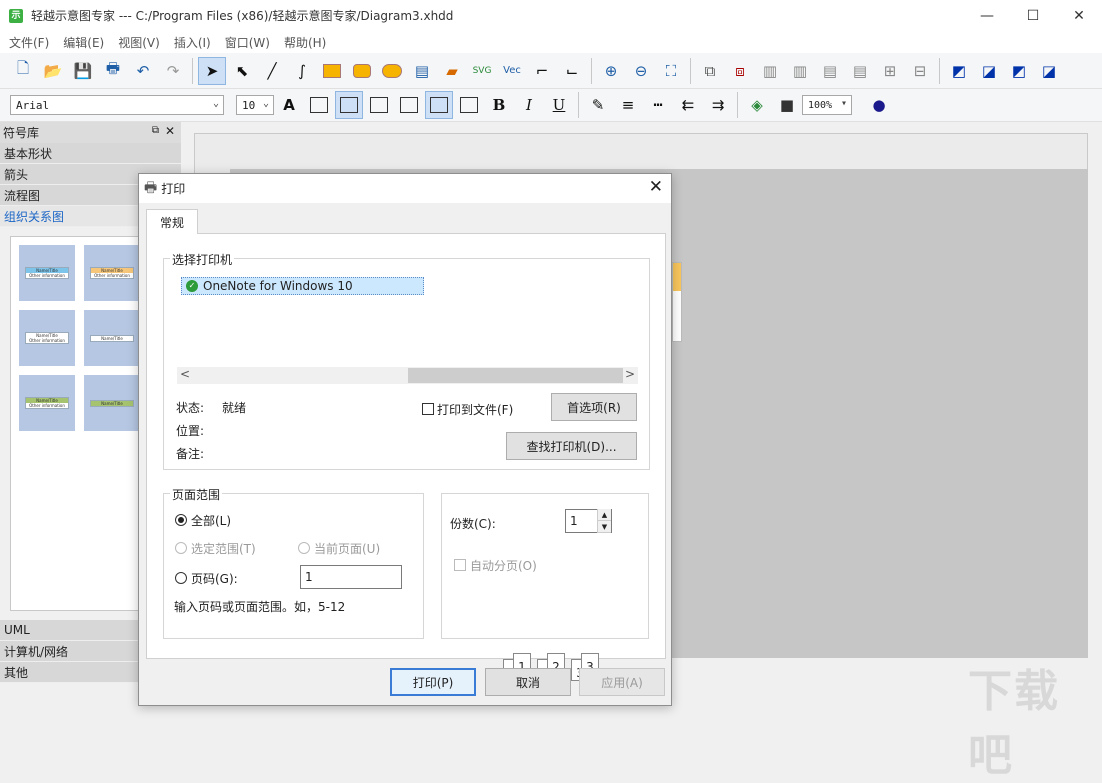 This screenshot has width=1102, height=783. Describe the element at coordinates (351, 577) in the screenshot. I see `page-numbers-input: 1` at that location.